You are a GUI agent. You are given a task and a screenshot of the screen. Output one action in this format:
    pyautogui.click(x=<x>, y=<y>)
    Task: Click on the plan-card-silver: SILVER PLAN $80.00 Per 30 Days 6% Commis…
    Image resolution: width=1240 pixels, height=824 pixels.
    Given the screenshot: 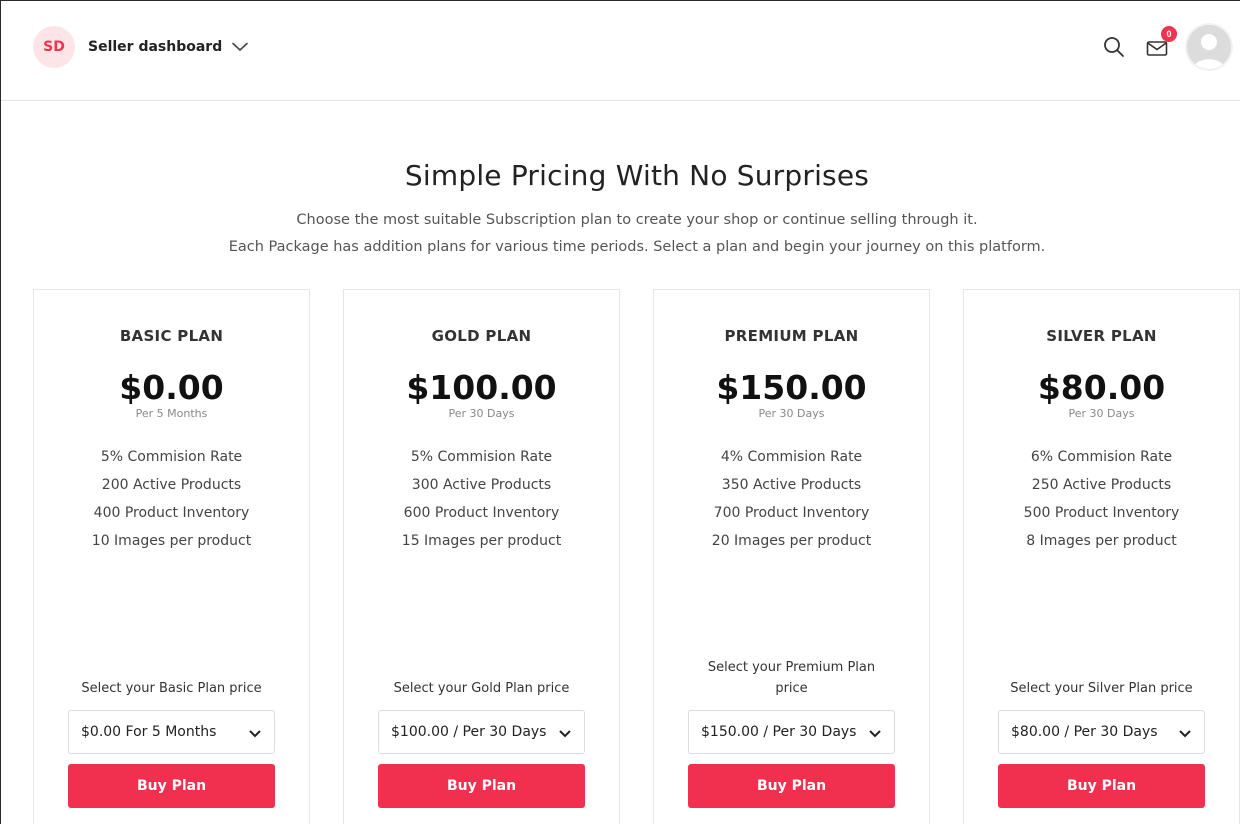 What is the action you would take?
    pyautogui.click(x=1101, y=556)
    